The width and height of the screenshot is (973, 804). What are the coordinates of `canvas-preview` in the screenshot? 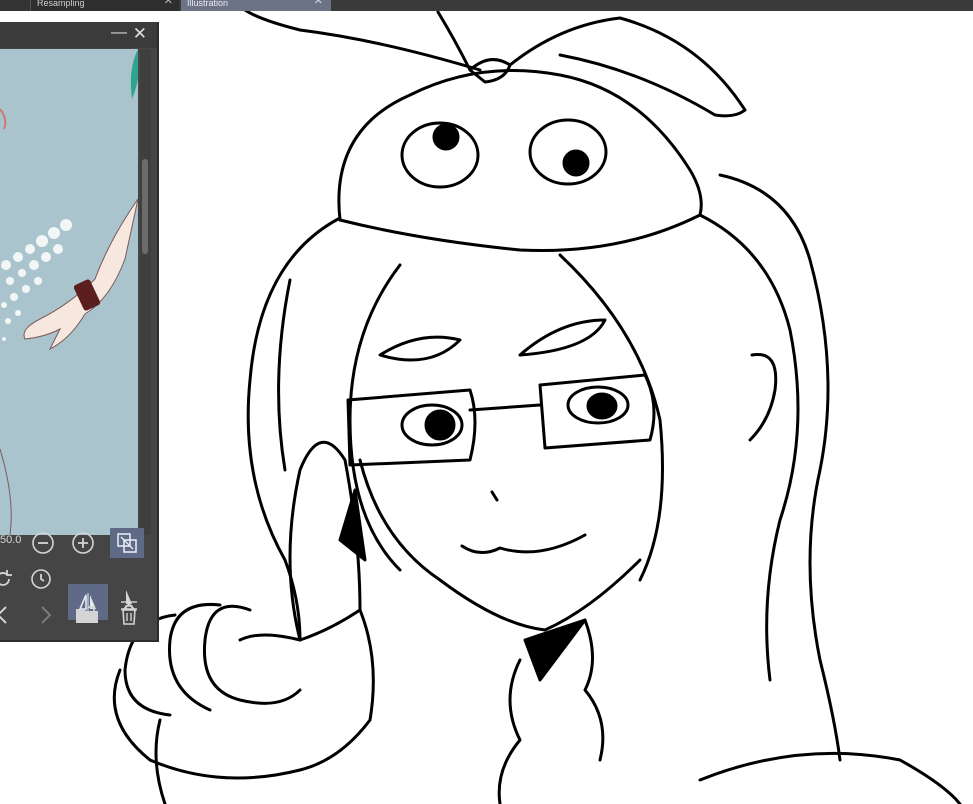 It's located at (69, 292).